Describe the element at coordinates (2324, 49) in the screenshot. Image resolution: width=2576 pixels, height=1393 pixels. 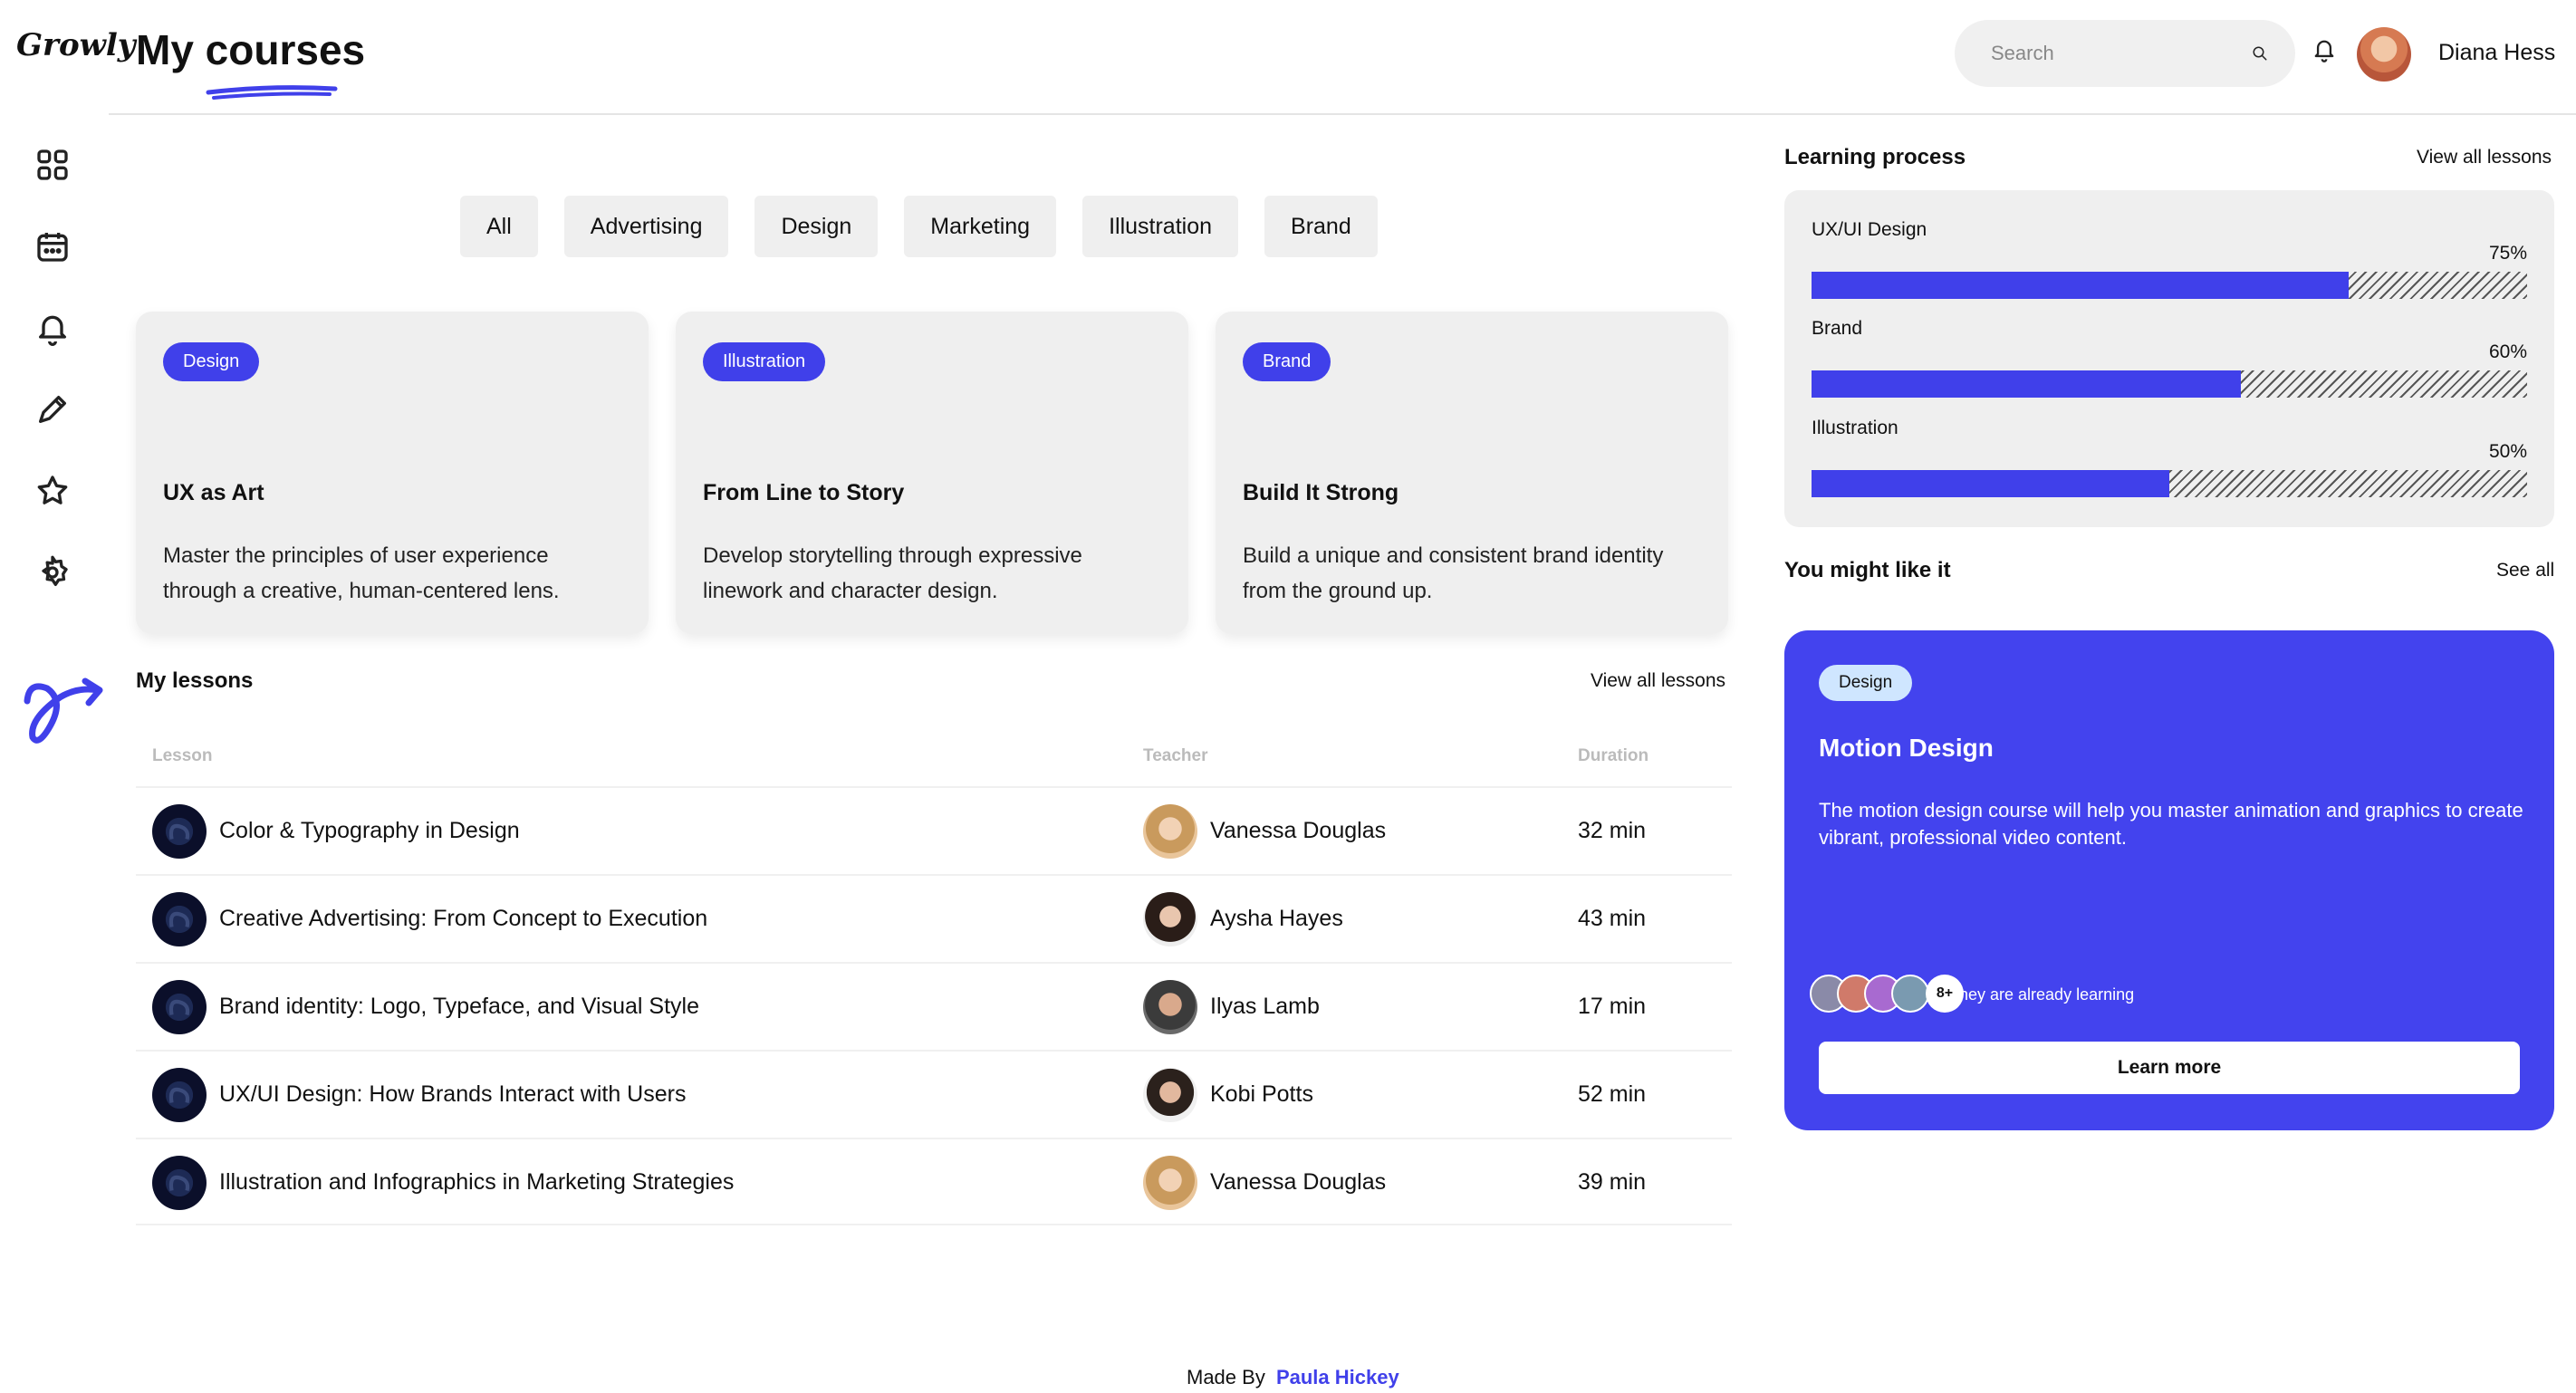
I see `notification-bell-icon` at that location.